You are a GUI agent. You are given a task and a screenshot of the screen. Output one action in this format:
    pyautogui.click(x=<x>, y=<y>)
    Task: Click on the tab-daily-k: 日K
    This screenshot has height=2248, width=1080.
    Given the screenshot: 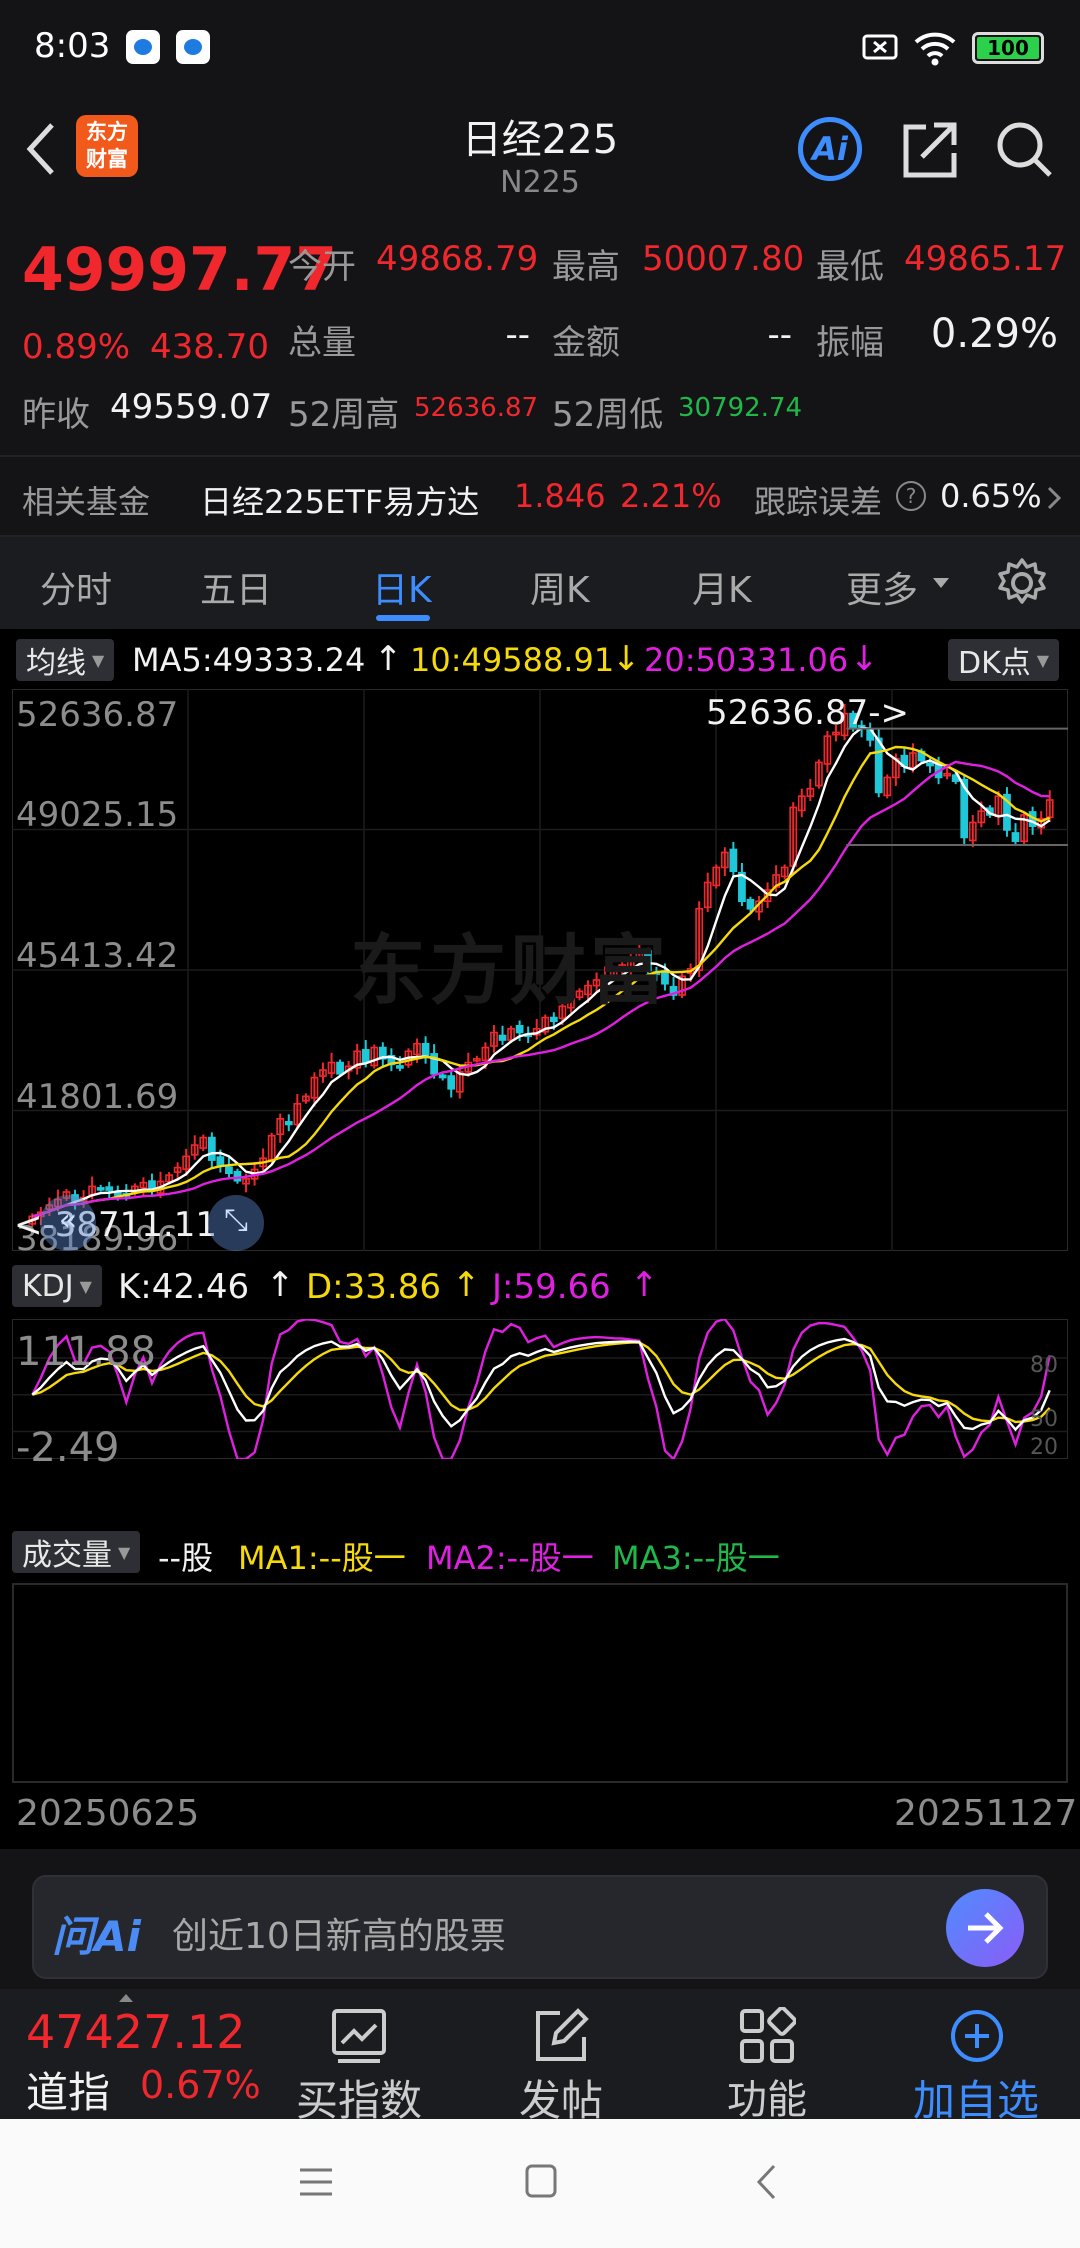 What is the action you would take?
    pyautogui.click(x=402, y=587)
    